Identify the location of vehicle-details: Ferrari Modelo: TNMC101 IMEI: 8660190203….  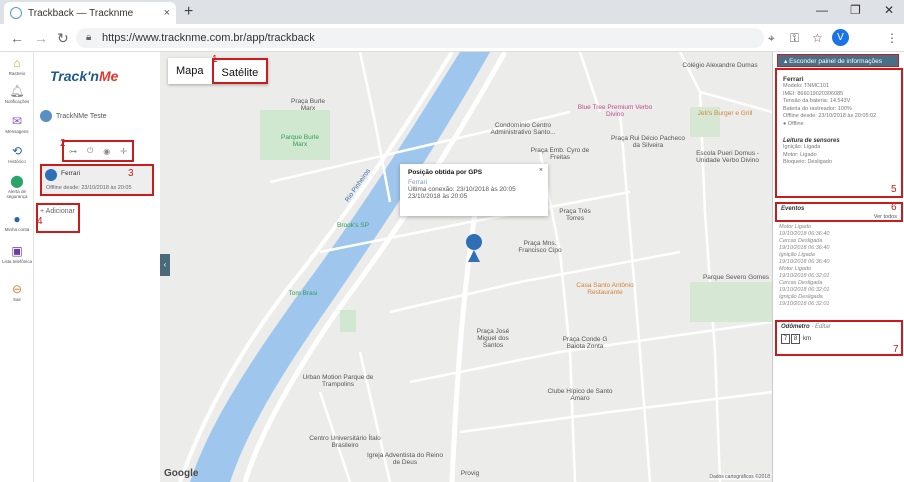
(839, 133).